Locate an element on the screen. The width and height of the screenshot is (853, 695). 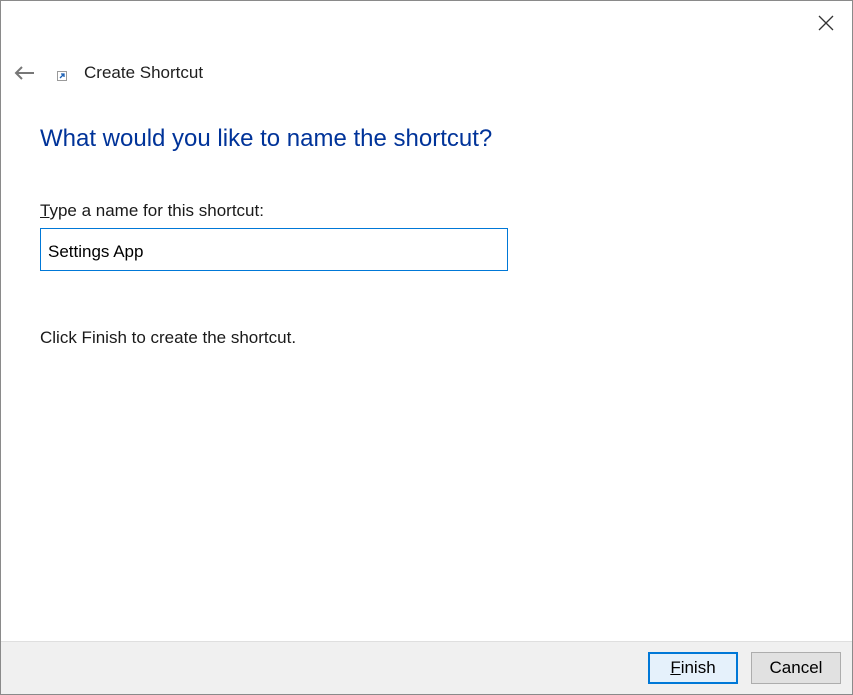
name-field-label: Type a name for this shortcut: is located at coordinates (152, 211).